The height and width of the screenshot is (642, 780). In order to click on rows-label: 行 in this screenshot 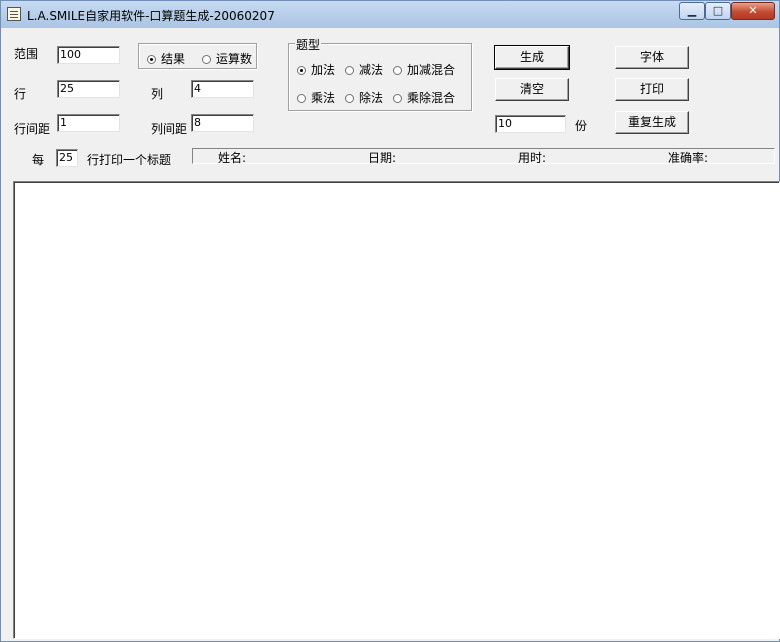, I will do `click(20, 94)`.